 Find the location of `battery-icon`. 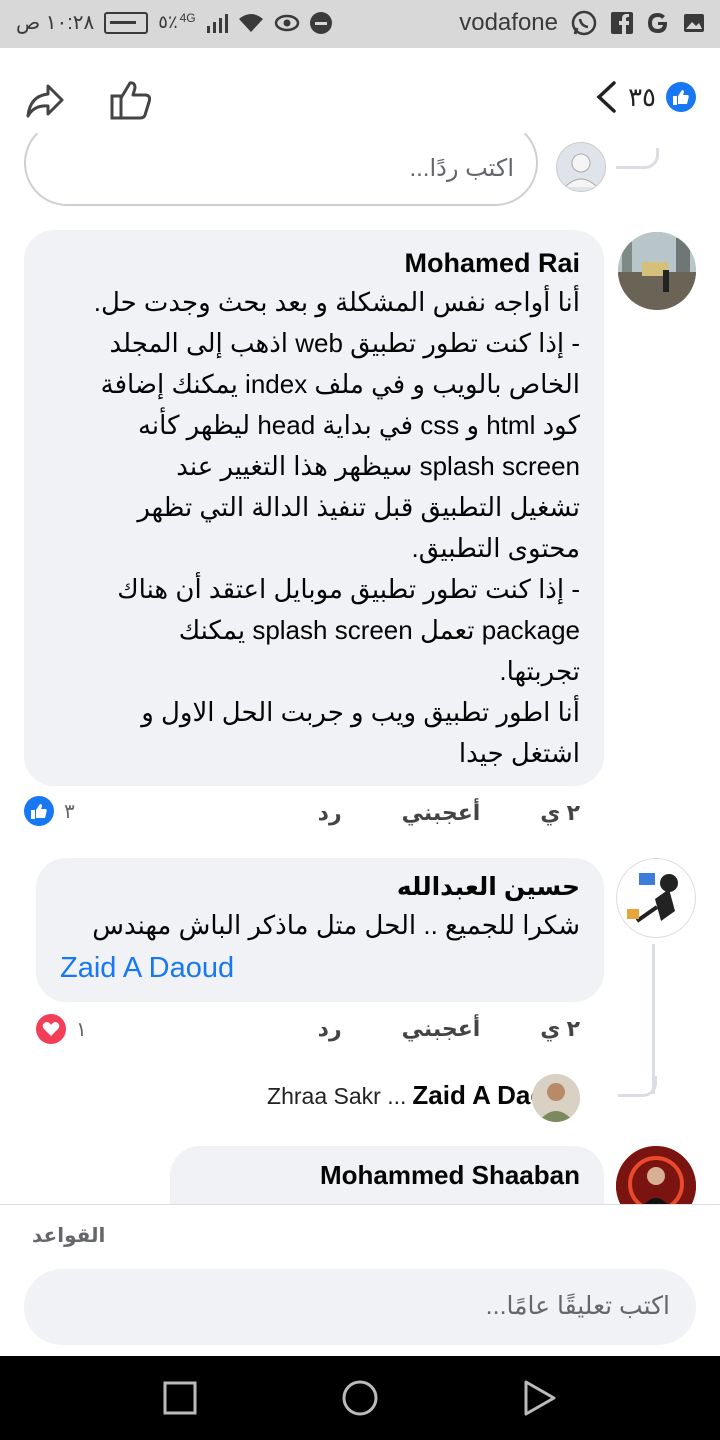

battery-icon is located at coordinates (126, 22).